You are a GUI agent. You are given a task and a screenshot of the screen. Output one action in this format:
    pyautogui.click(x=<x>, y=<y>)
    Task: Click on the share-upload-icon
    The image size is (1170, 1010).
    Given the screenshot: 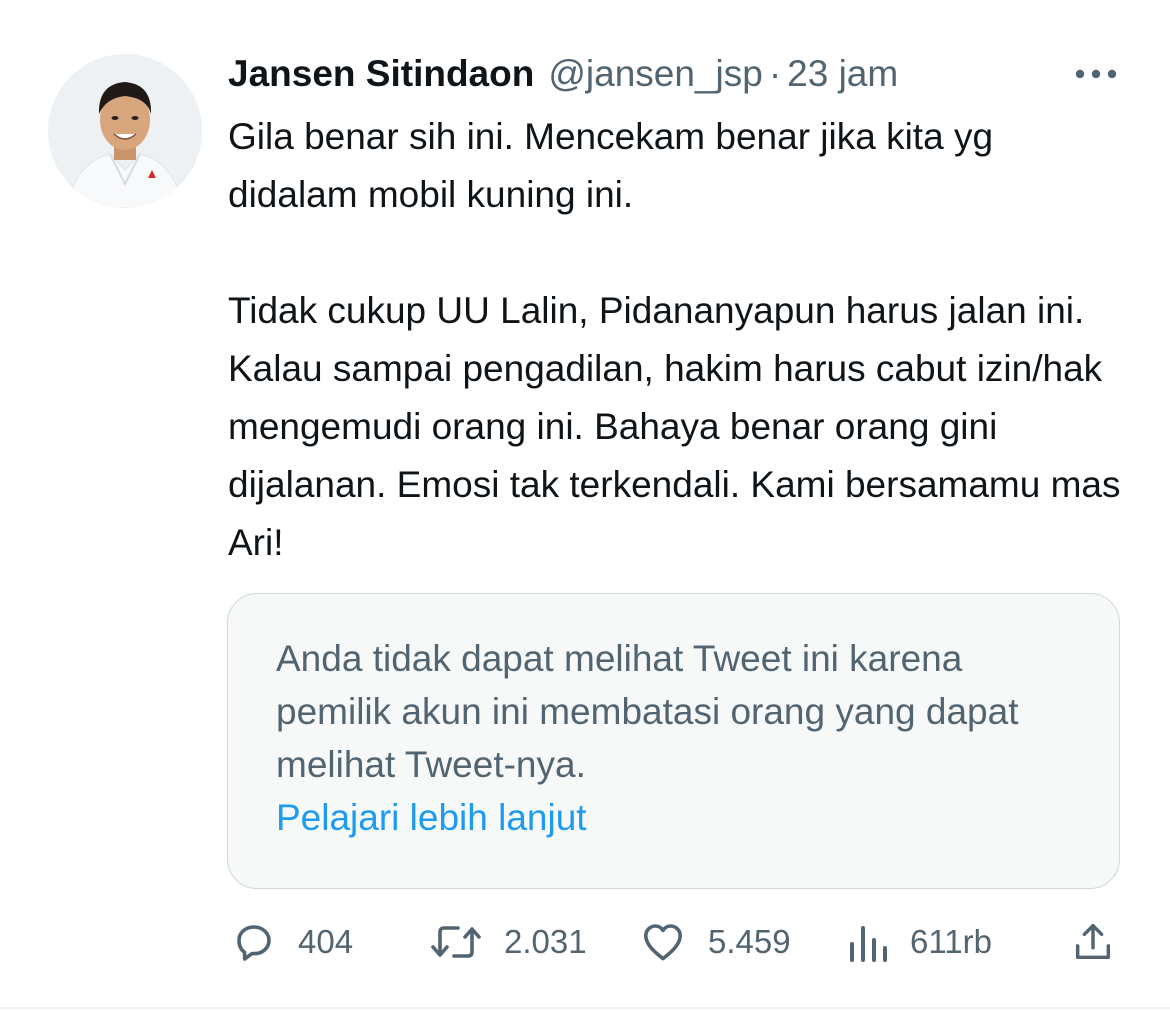 What is the action you would take?
    pyautogui.click(x=1093, y=941)
    